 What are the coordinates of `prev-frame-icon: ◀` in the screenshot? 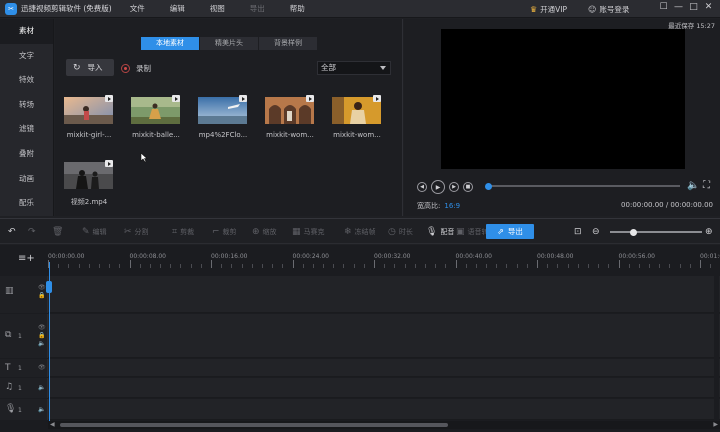 It's located at (422, 187).